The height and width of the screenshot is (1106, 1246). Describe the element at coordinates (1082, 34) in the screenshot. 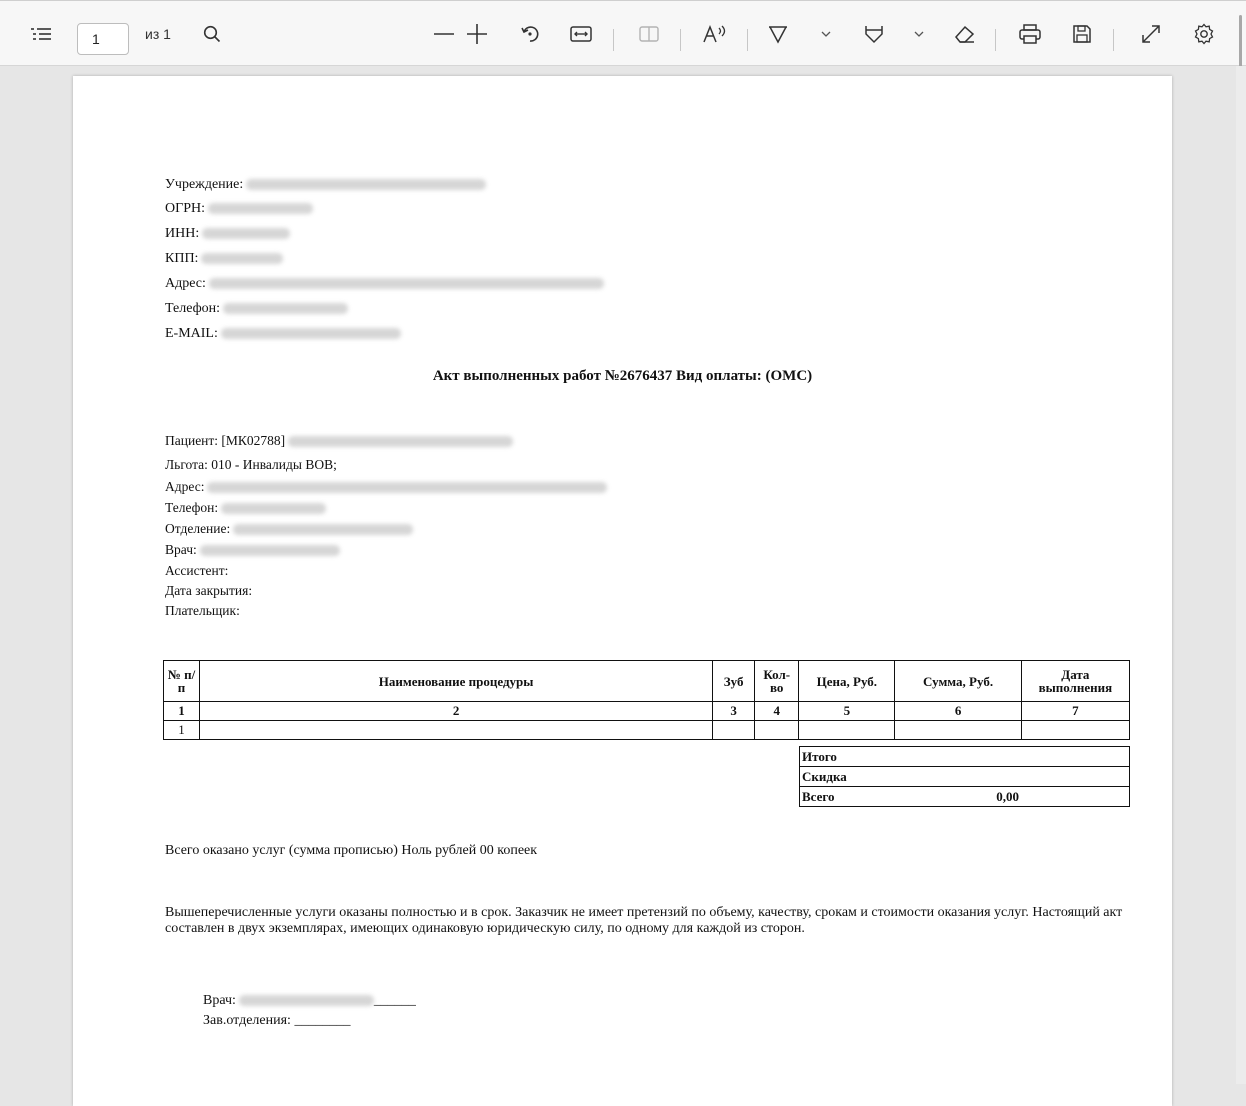

I see `save-icon` at that location.